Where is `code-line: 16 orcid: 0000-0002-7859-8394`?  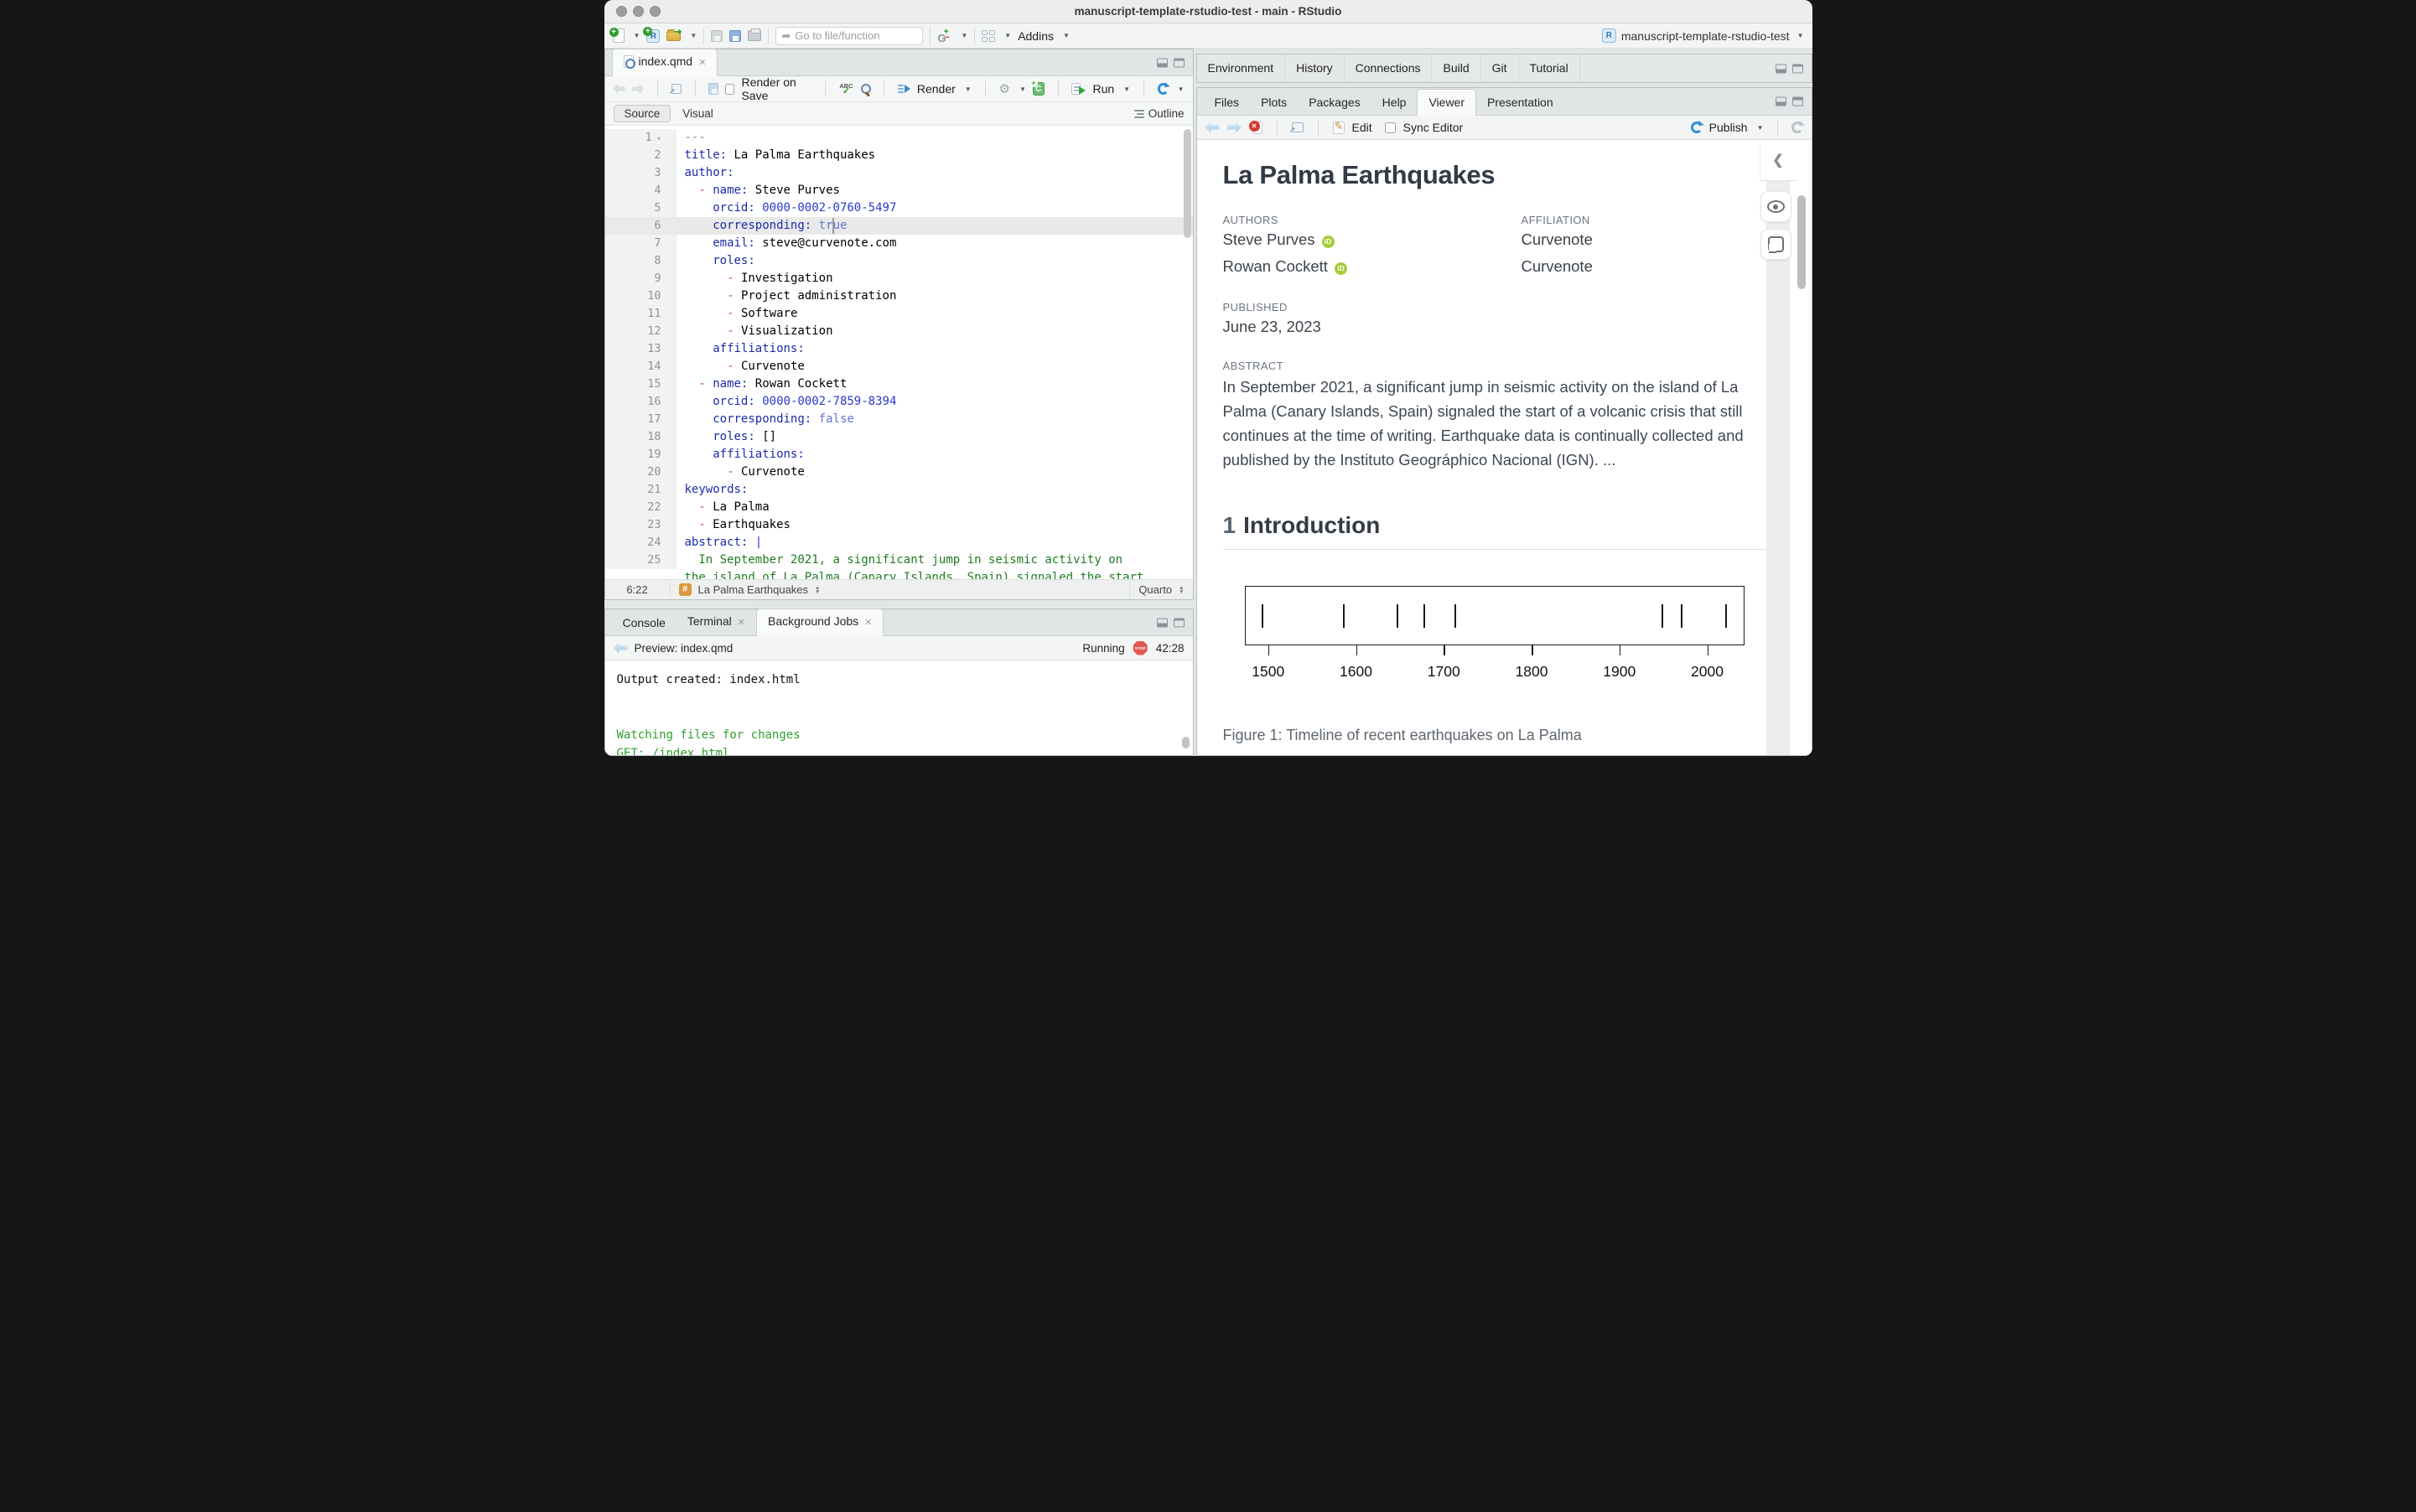
code-line: 16 orcid: 0000-0002-7859-8394 is located at coordinates (899, 402).